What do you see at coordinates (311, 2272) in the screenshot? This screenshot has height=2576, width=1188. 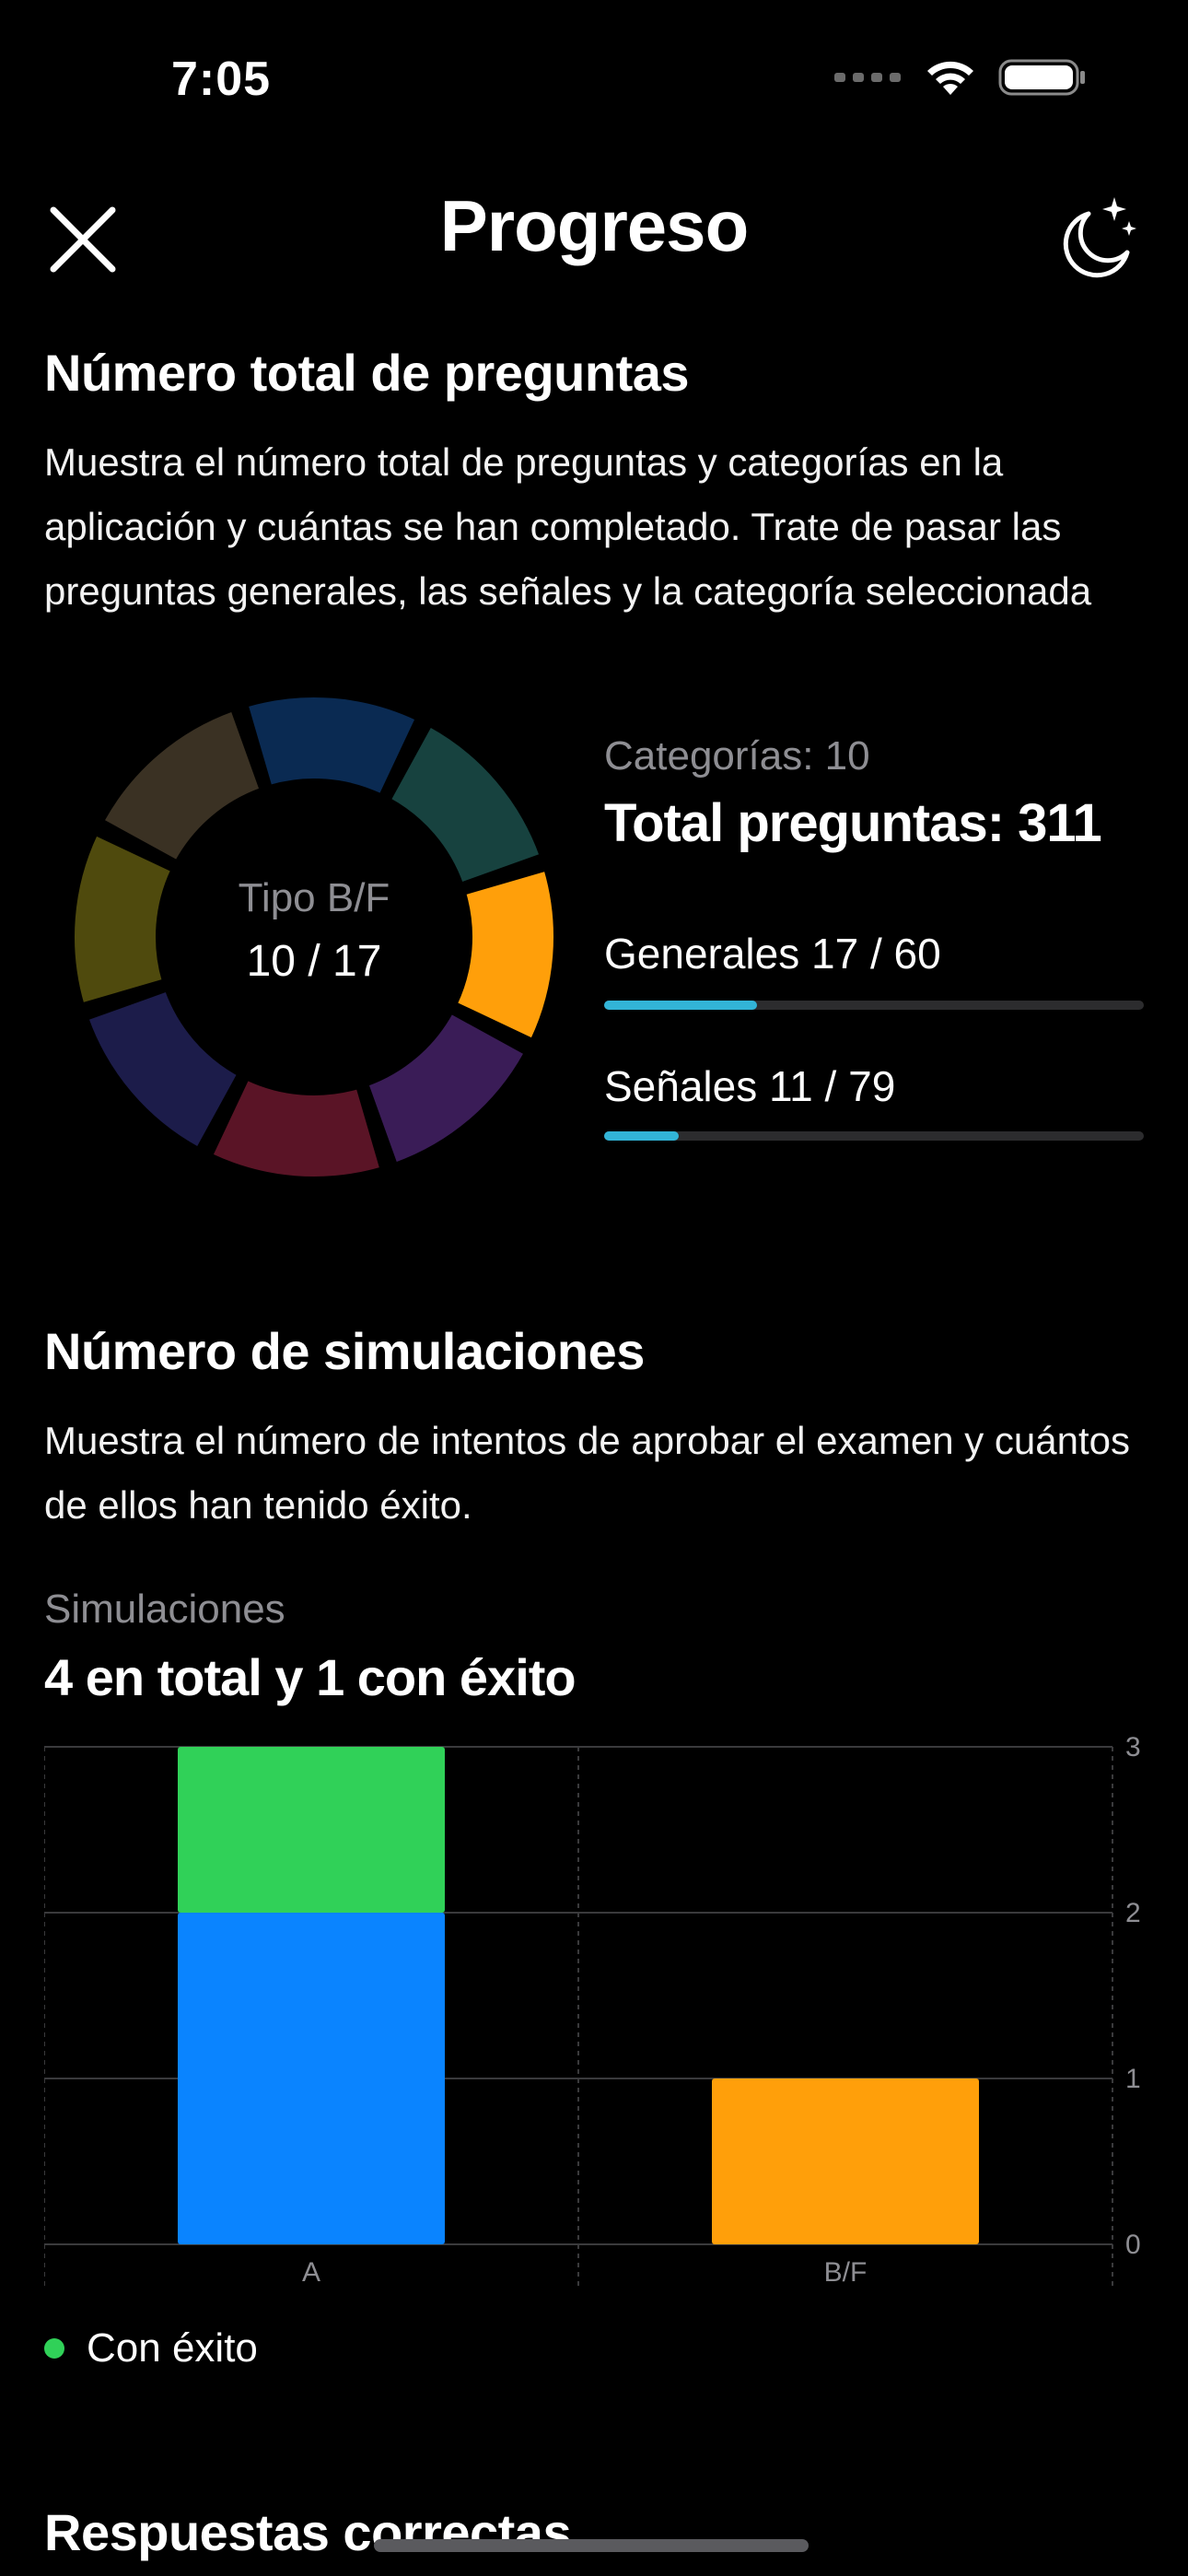 I see `x-tick-label: A` at bounding box center [311, 2272].